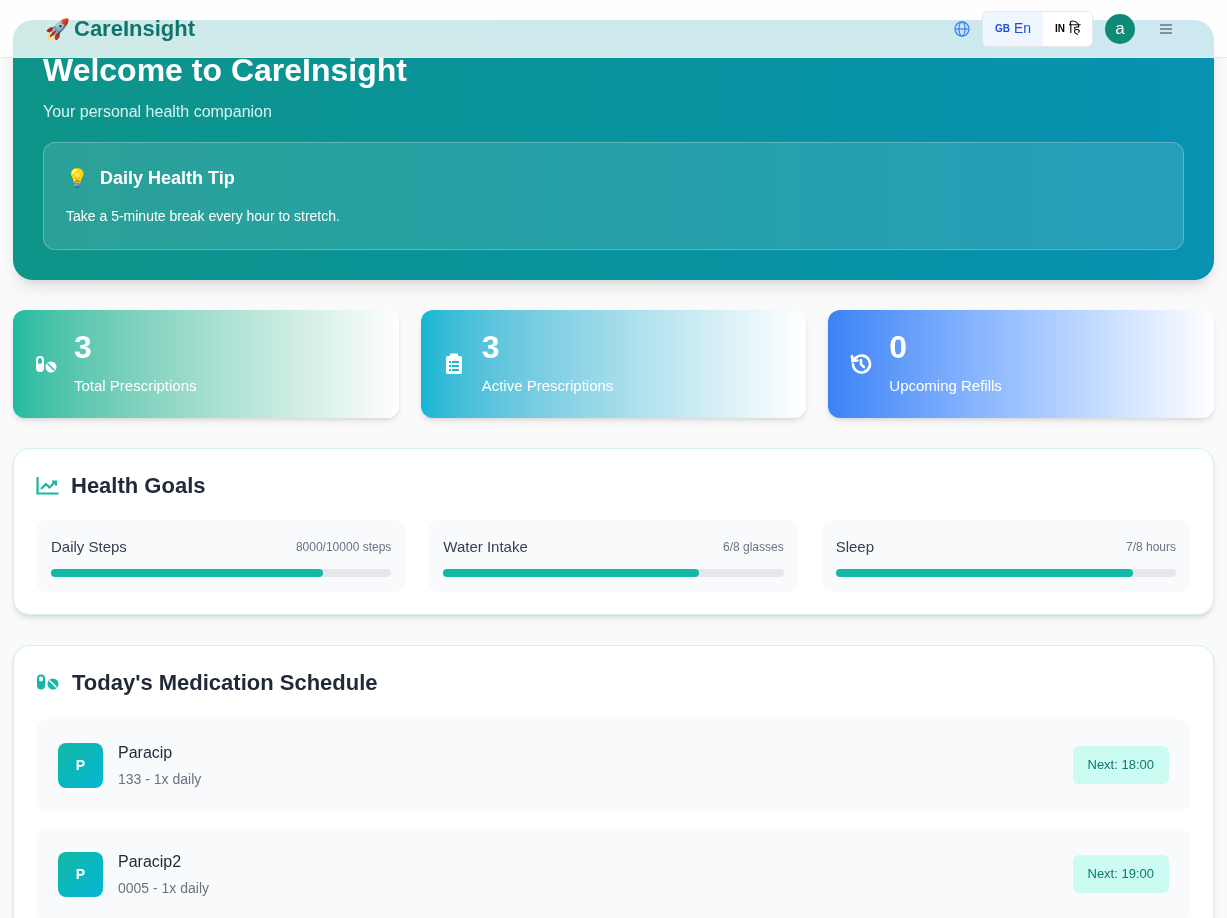 The image size is (1227, 918). I want to click on rocket-icon: 🚀, so click(57, 28).